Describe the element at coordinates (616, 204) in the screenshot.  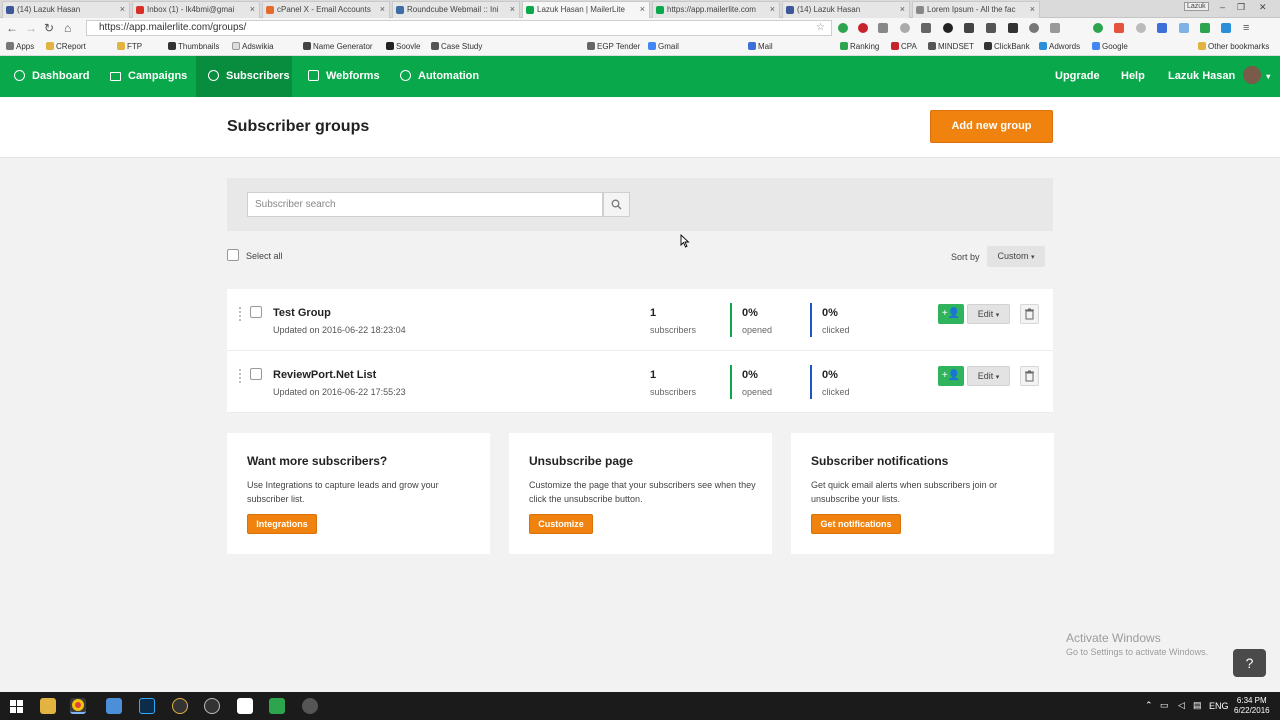
I see `search-button` at that location.